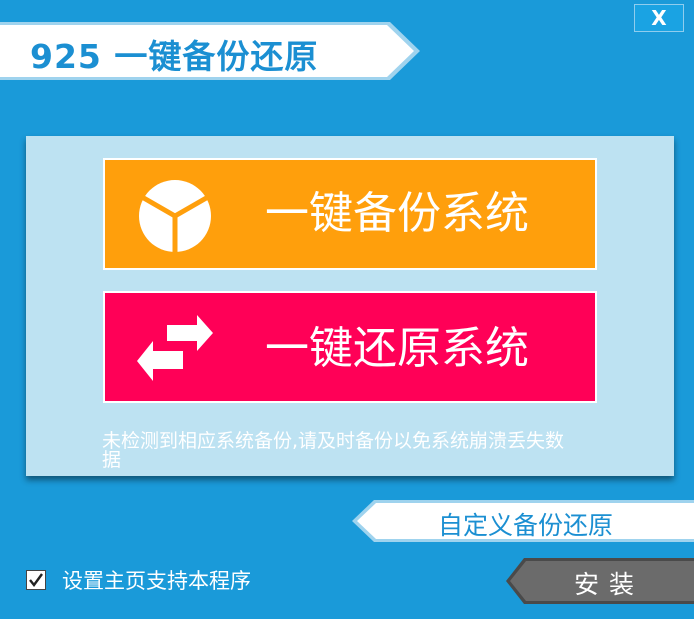 Image resolution: width=694 pixels, height=619 pixels. What do you see at coordinates (175, 348) in the screenshot?
I see `swap-arrows-icon` at bounding box center [175, 348].